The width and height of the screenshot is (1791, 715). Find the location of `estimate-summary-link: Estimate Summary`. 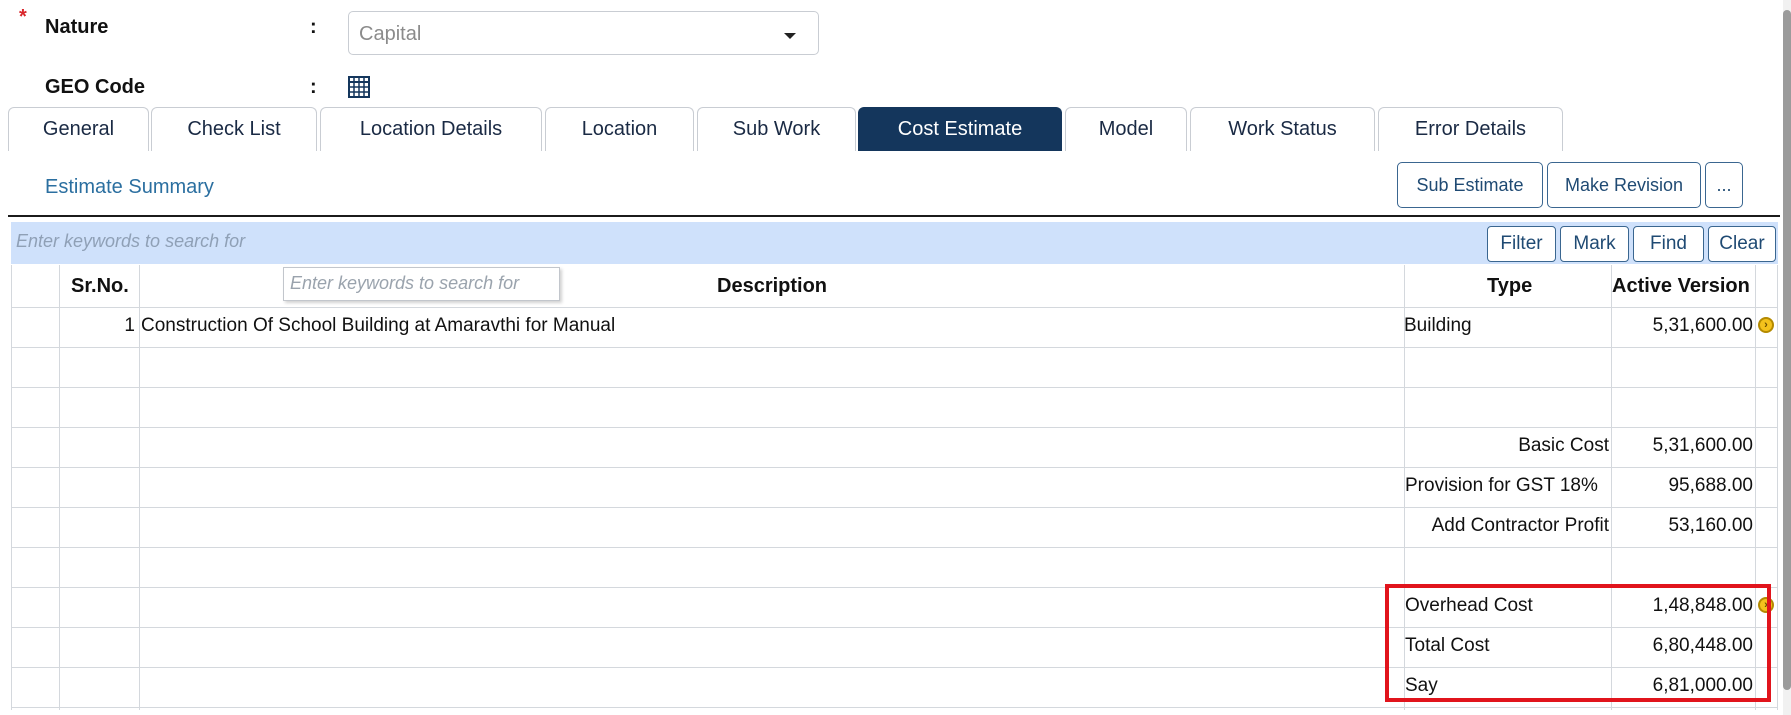

estimate-summary-link: Estimate Summary is located at coordinates (129, 187).